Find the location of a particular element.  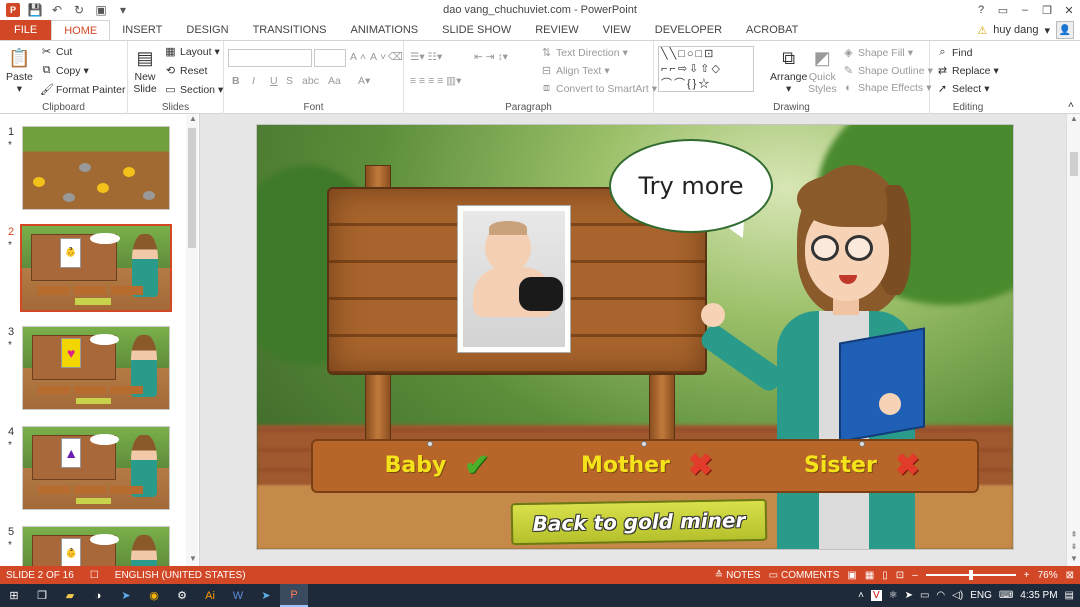

collapse-ribbon-icon: ˄ is located at coordinates (1071, 105).